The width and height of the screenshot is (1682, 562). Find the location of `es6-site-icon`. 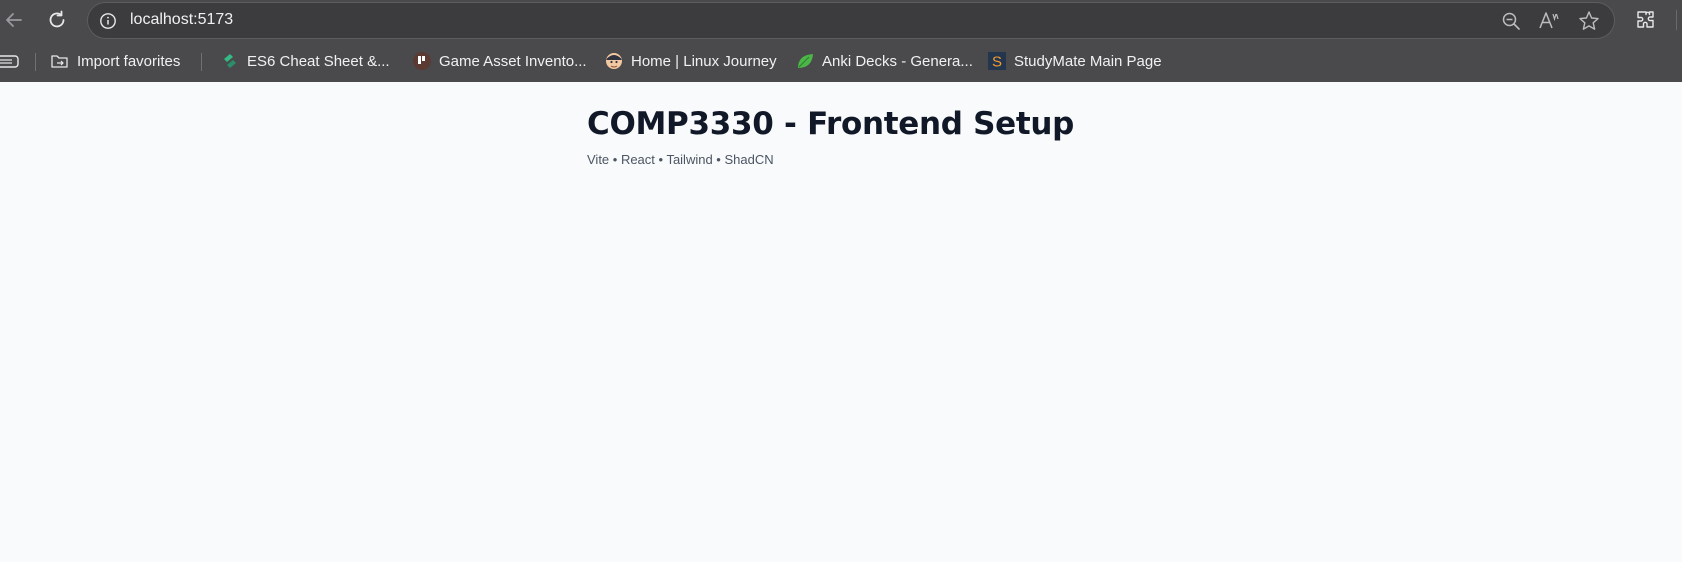

es6-site-icon is located at coordinates (230, 61).